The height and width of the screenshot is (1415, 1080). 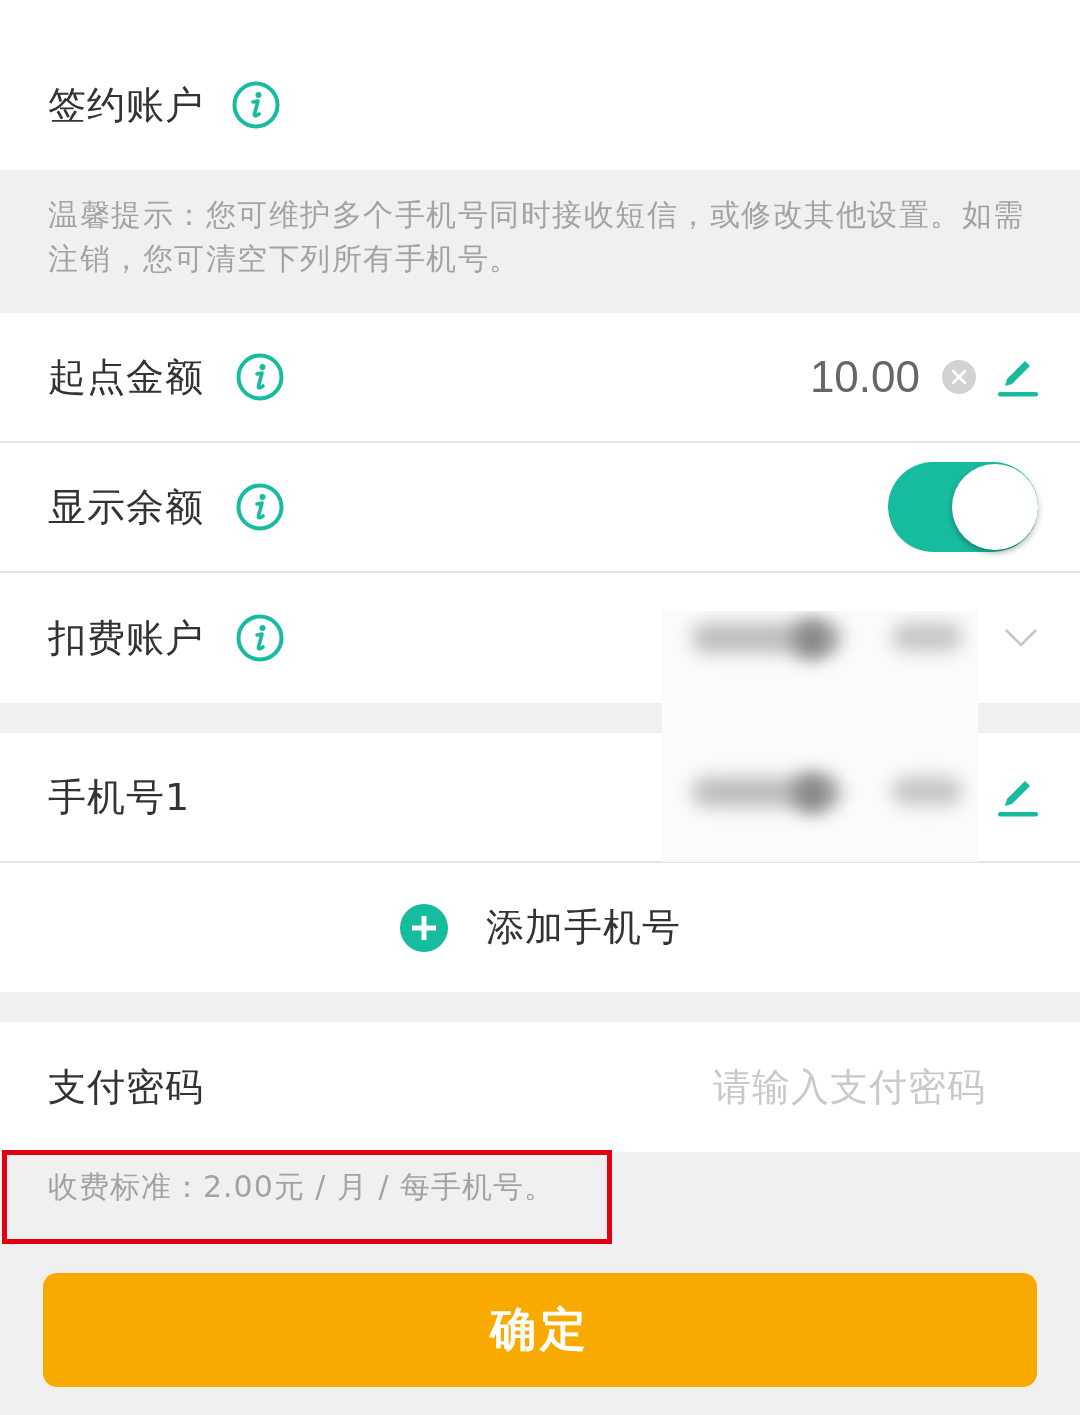 I want to click on amount-value: 10.00, so click(x=864, y=377).